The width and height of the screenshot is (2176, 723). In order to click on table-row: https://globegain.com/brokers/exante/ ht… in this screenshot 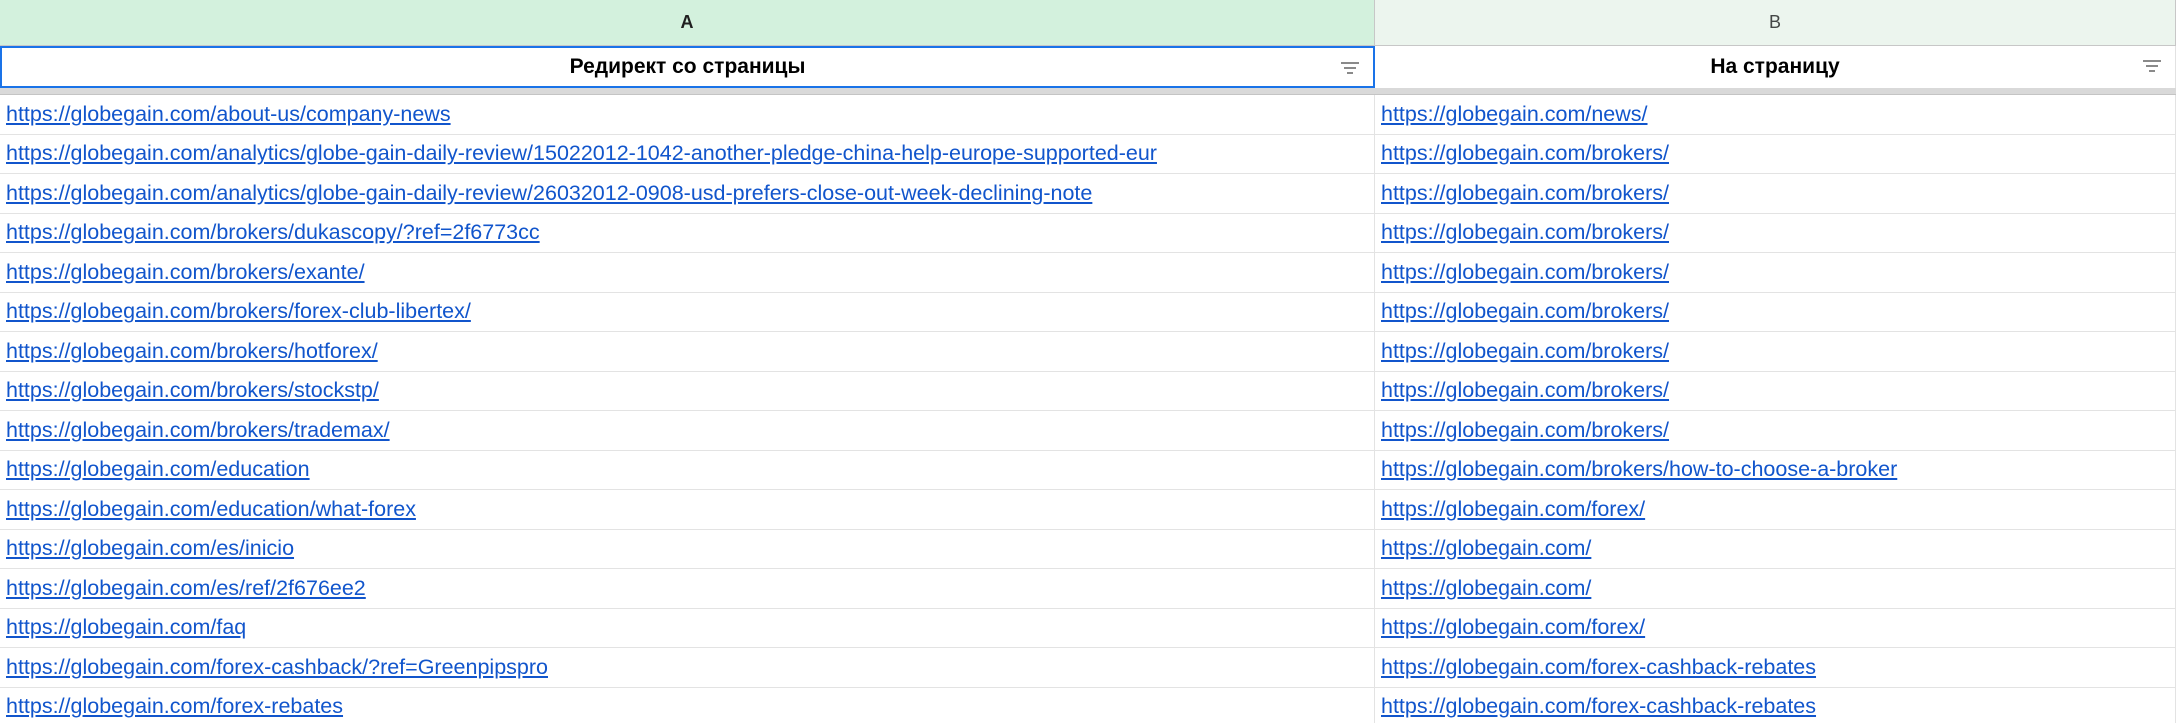, I will do `click(1088, 273)`.